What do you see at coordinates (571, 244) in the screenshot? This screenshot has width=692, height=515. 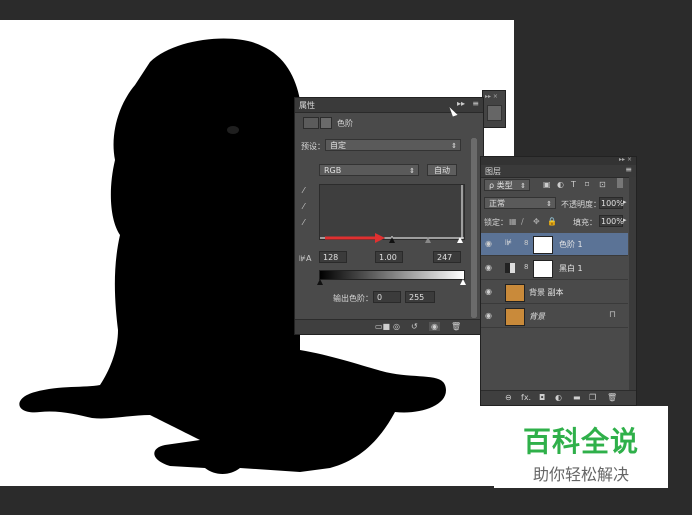 I see `layer-name: 色阶 1` at bounding box center [571, 244].